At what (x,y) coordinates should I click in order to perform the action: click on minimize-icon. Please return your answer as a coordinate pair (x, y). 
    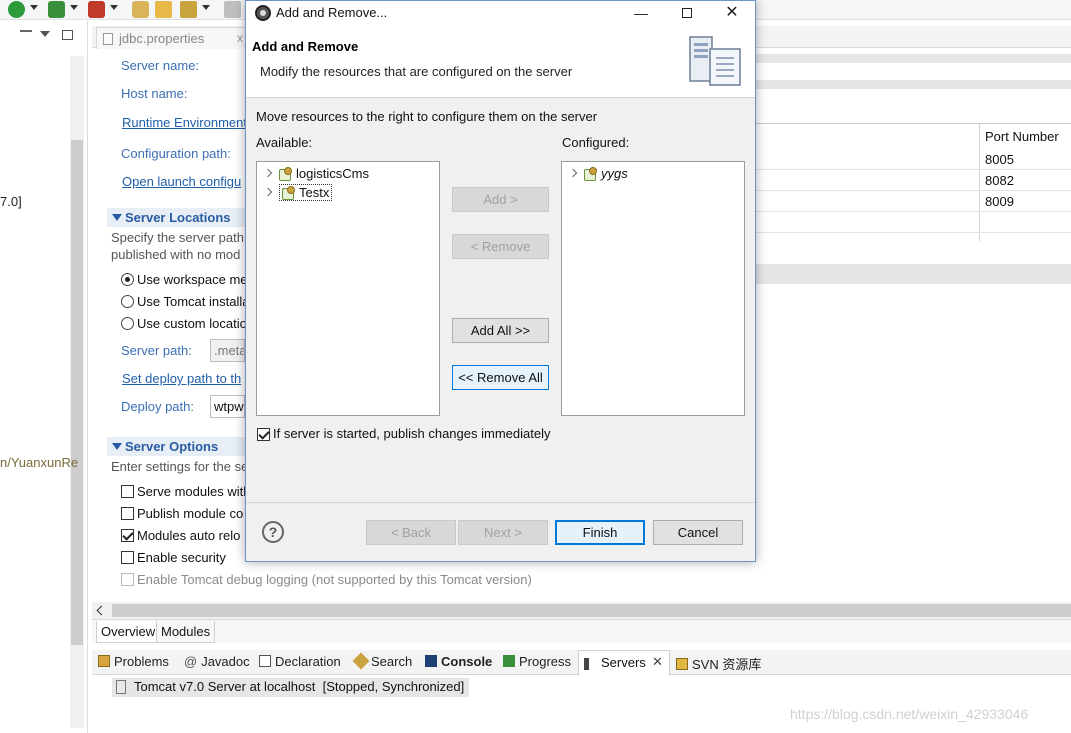
    Looking at the image, I should click on (26, 31).